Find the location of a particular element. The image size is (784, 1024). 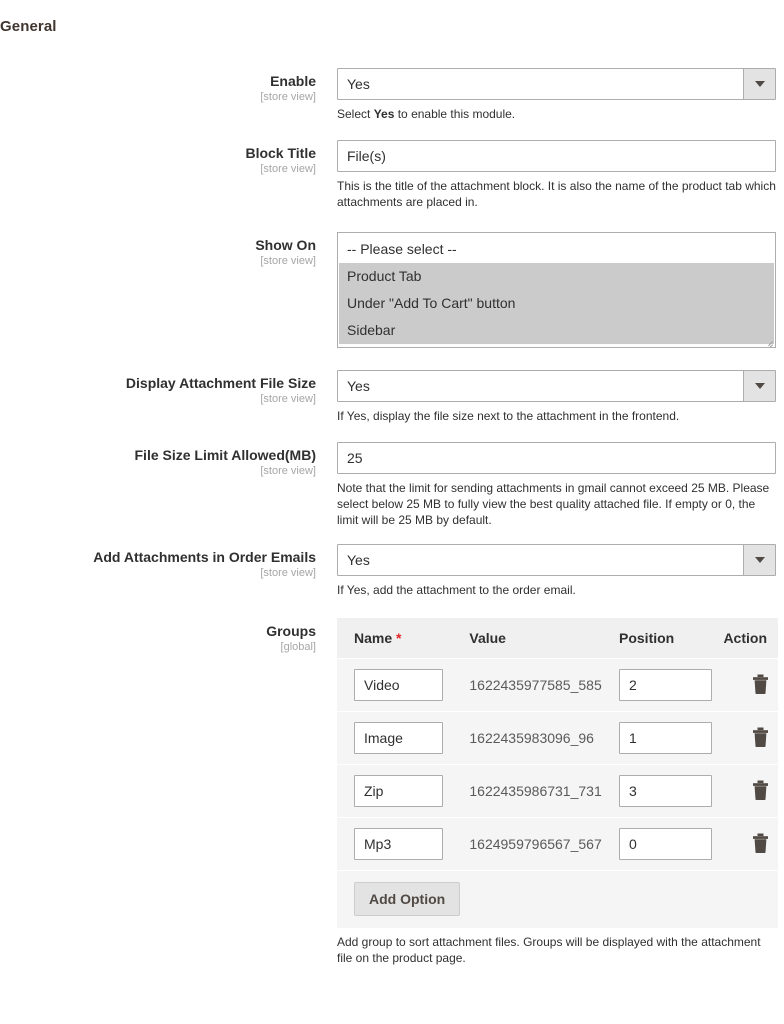

cell-position: 0 is located at coordinates (671, 844).